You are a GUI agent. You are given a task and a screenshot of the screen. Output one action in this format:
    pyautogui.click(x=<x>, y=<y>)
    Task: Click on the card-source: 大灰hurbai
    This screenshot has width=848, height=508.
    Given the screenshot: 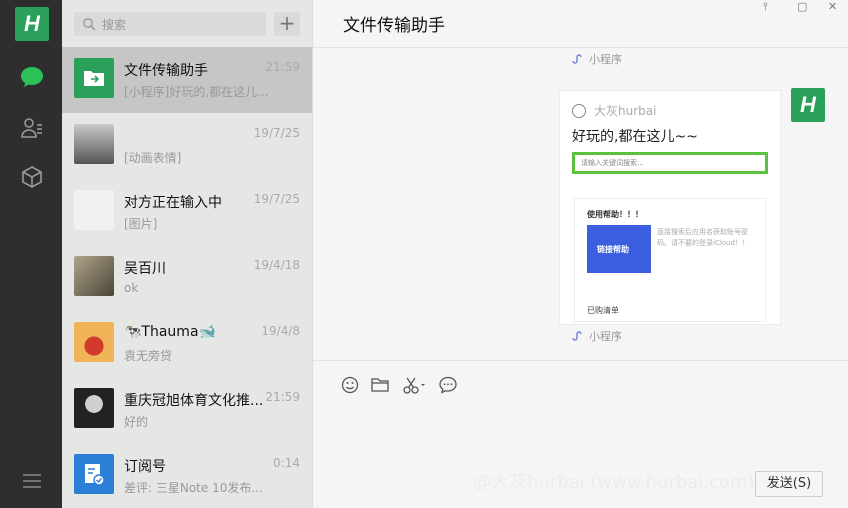 What is the action you would take?
    pyautogui.click(x=614, y=110)
    